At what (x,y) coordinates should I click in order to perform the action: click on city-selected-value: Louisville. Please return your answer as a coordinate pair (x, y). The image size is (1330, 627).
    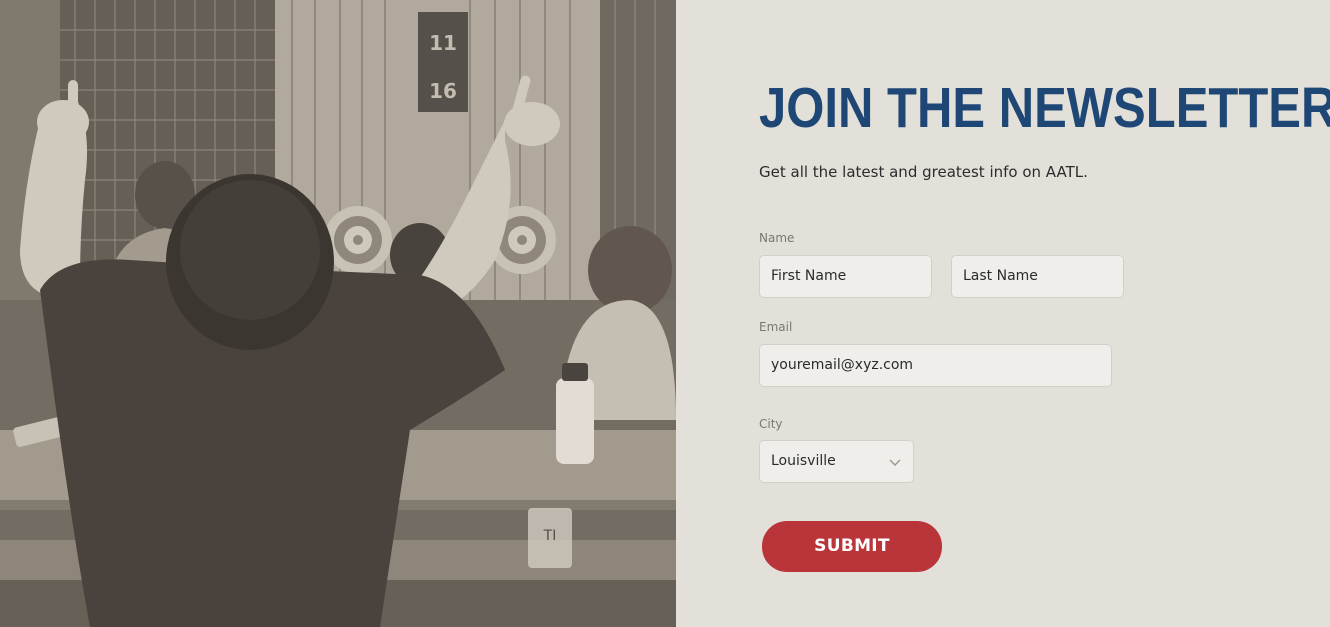
    Looking at the image, I should click on (803, 461).